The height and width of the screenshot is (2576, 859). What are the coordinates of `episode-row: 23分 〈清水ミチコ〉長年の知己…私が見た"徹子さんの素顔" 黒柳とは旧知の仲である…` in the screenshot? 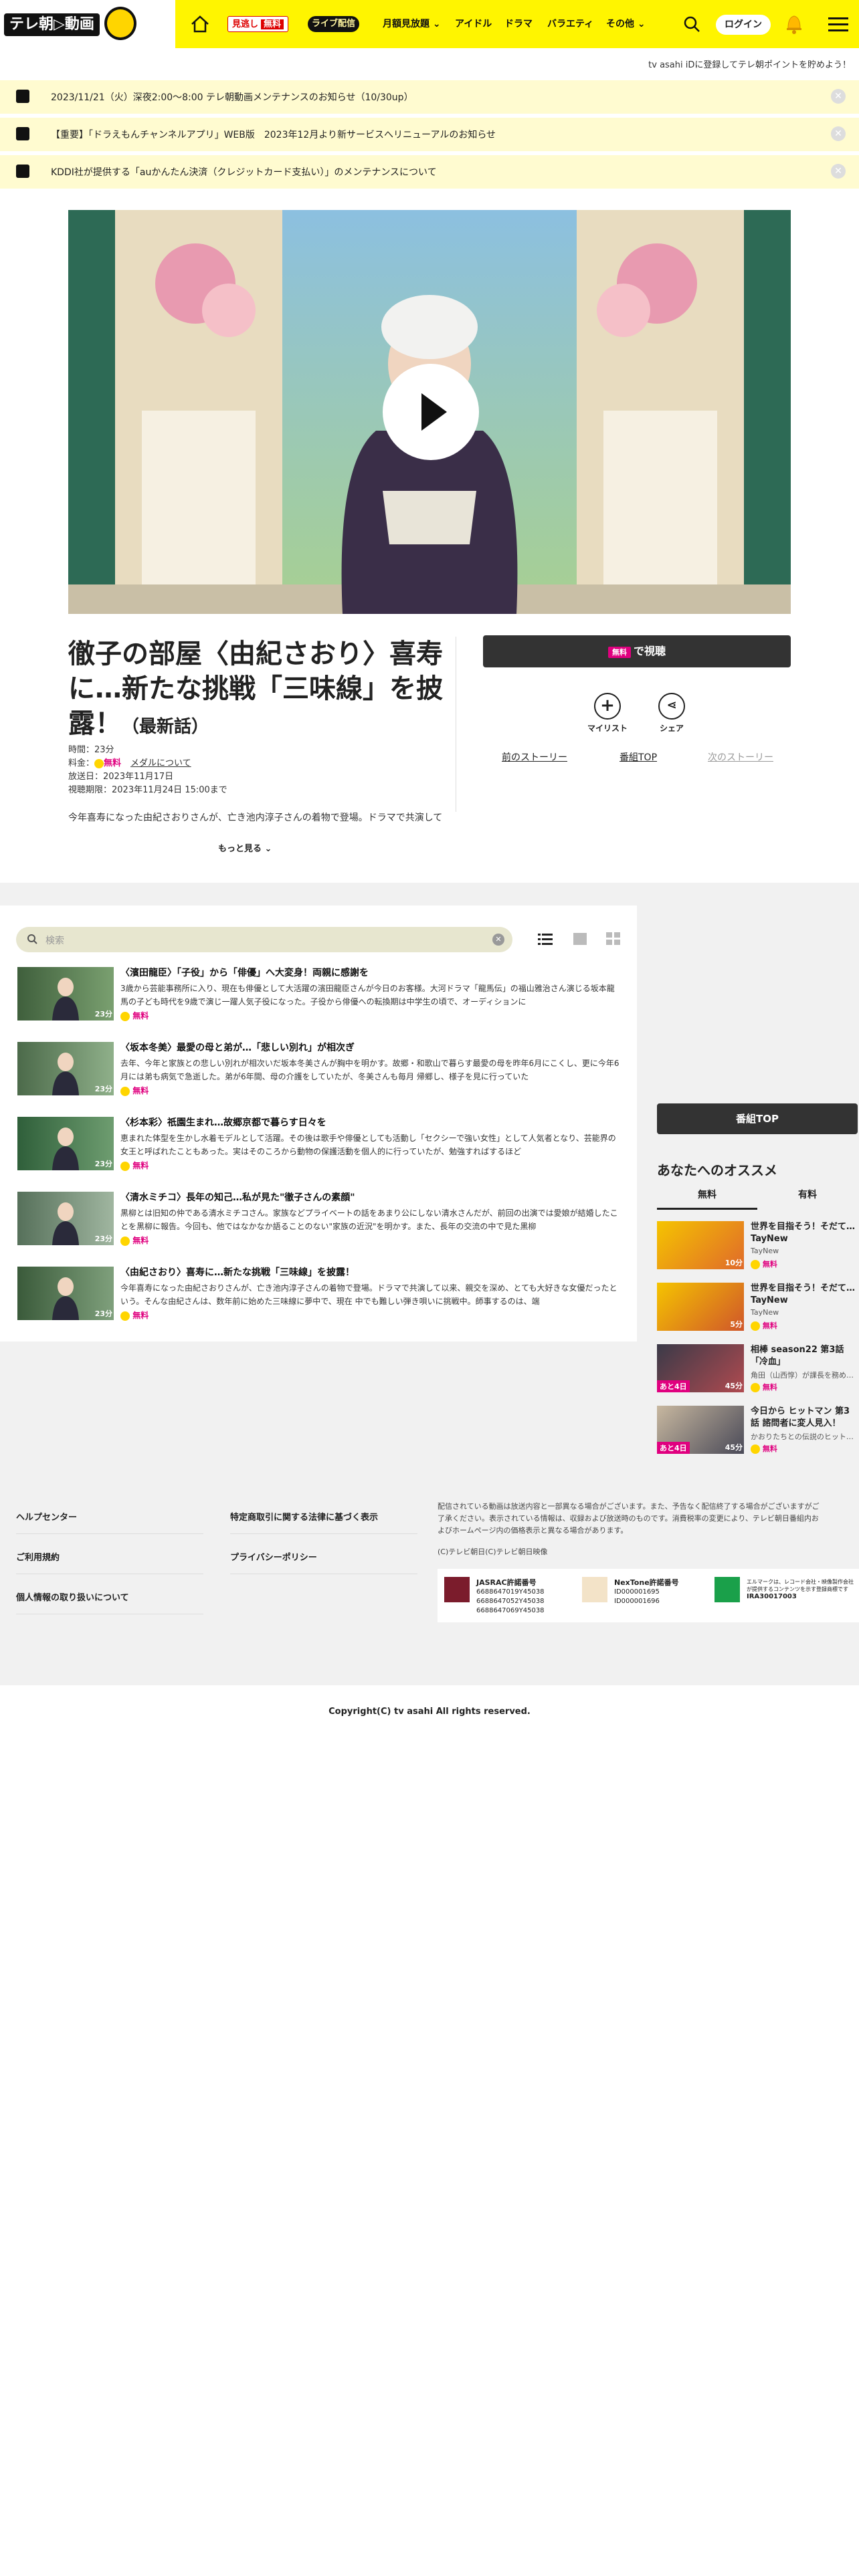 It's located at (318, 1225).